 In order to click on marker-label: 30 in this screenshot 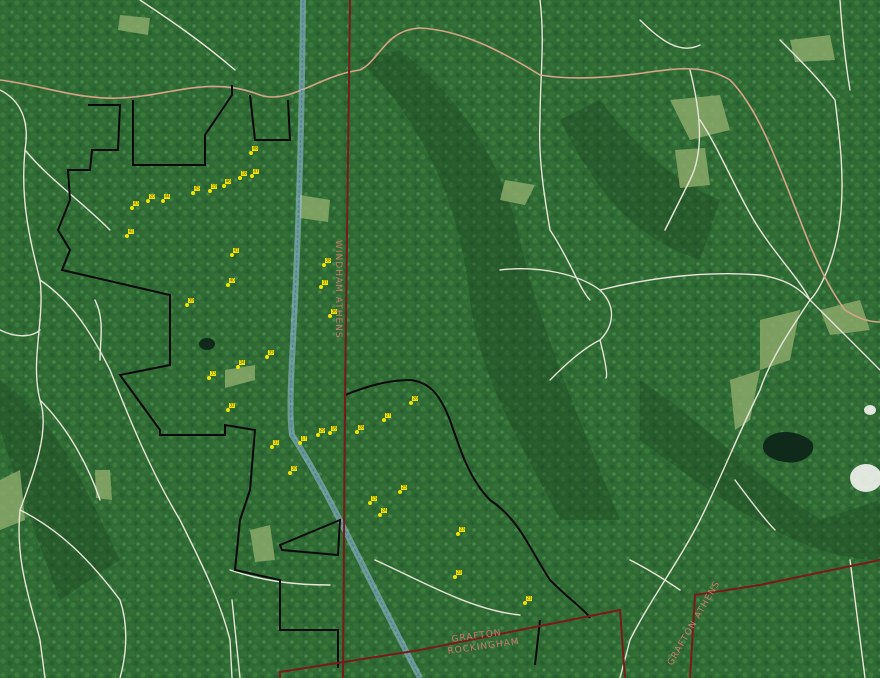, I will do `click(295, 468)`.